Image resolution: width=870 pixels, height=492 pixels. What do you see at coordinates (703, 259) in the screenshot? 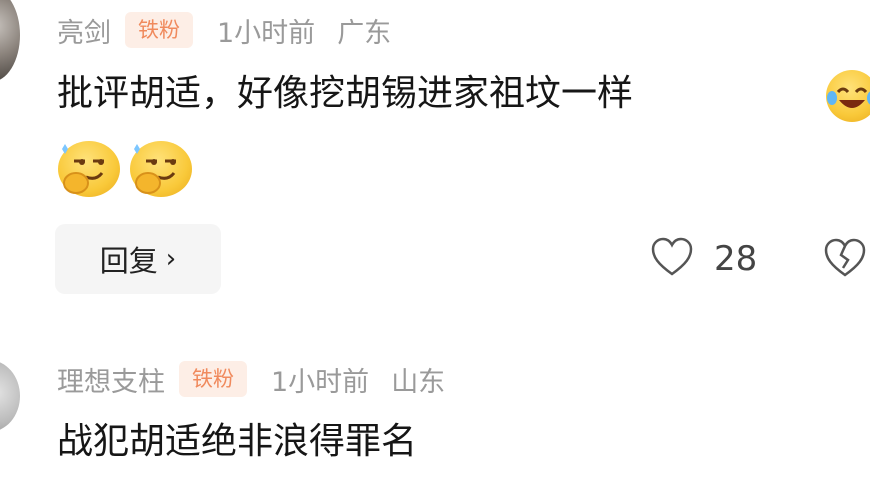
I see `like-button: 28` at bounding box center [703, 259].